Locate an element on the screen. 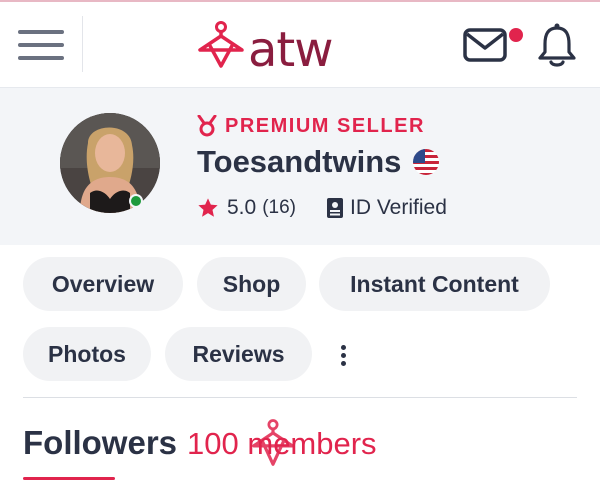 The height and width of the screenshot is (499, 600). star-icon is located at coordinates (208, 207).